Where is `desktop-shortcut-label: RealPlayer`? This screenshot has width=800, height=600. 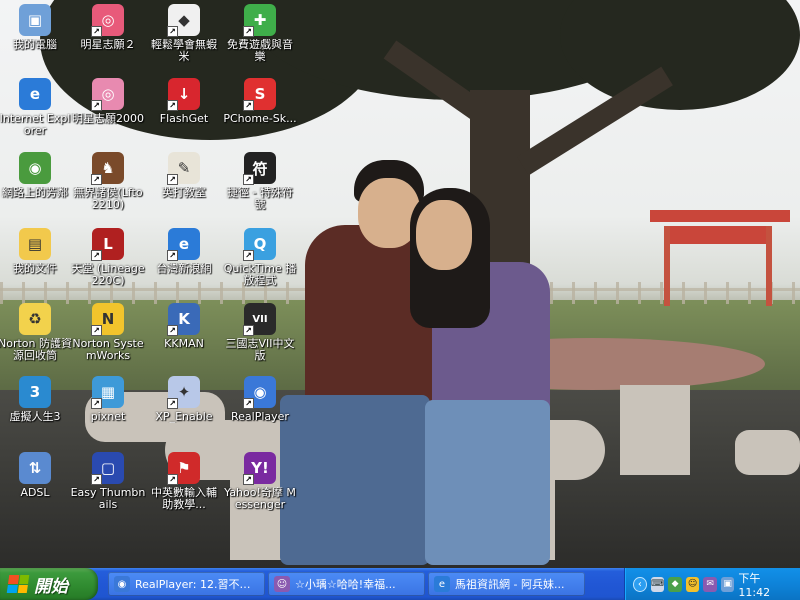 desktop-shortcut-label: RealPlayer is located at coordinates (260, 417).